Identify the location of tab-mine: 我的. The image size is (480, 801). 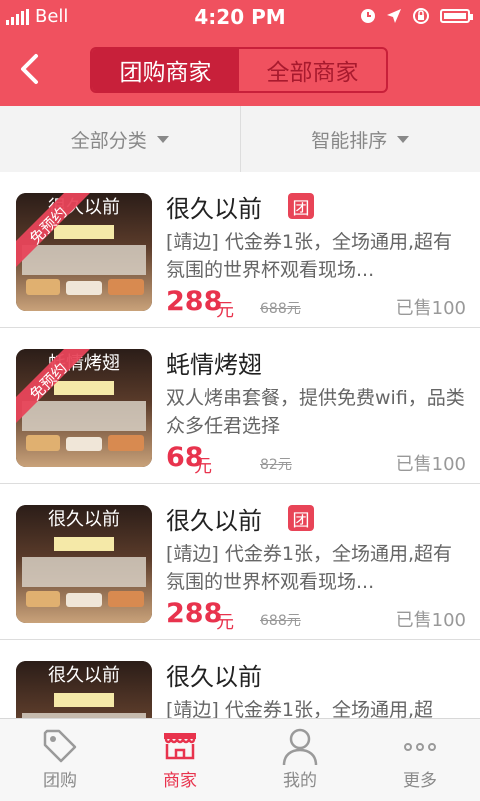
(300, 760).